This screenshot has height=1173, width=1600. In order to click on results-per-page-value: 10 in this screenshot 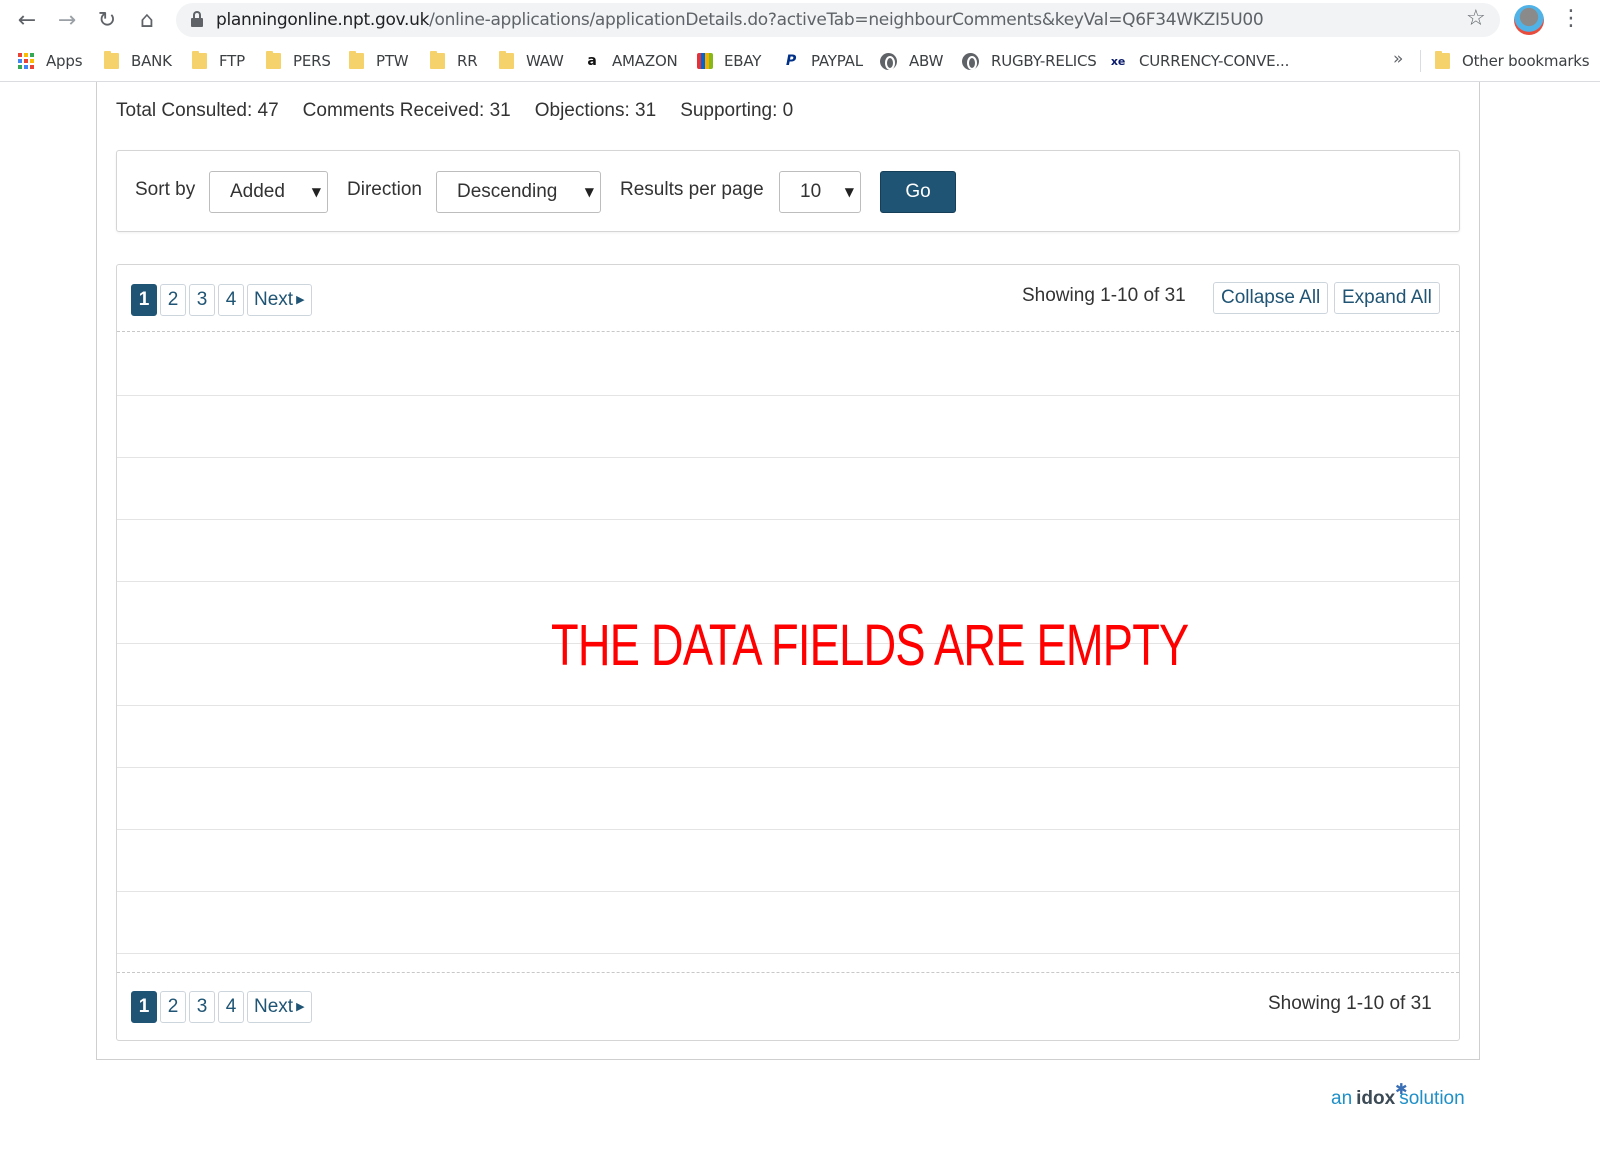, I will do `click(811, 191)`.